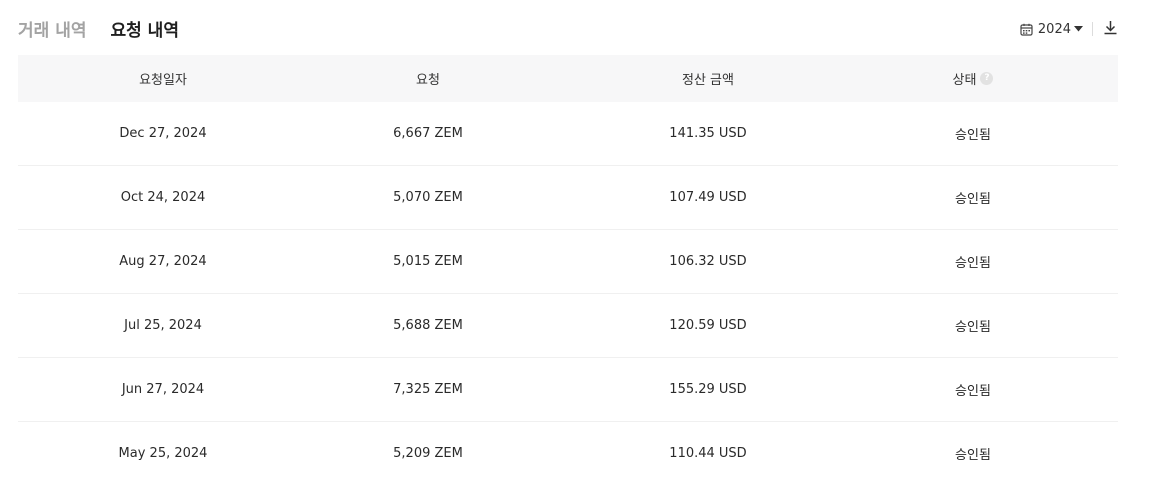  I want to click on tab-transaction-history: 거래 내역, so click(52, 28).